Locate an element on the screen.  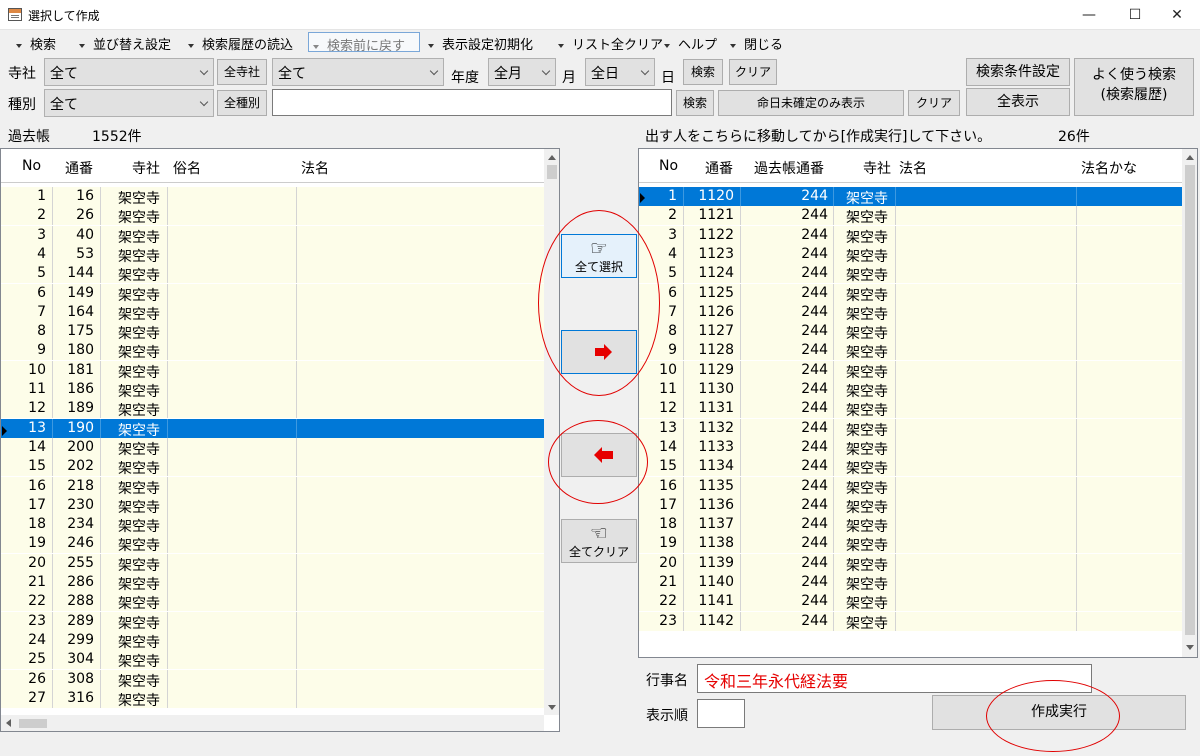
display-order-input is located at coordinates (721, 713).